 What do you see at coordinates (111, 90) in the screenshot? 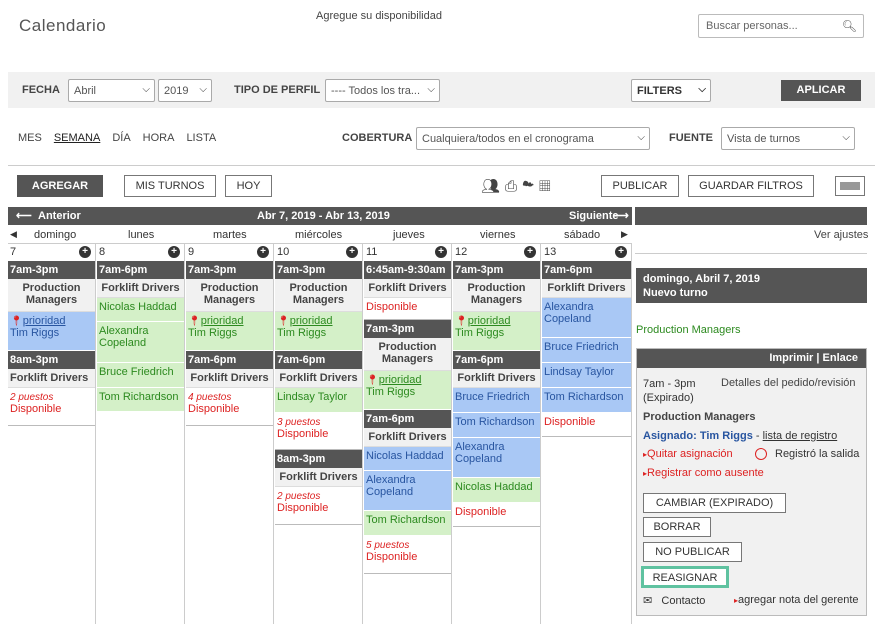
I see `month-select: Abril ⌵` at bounding box center [111, 90].